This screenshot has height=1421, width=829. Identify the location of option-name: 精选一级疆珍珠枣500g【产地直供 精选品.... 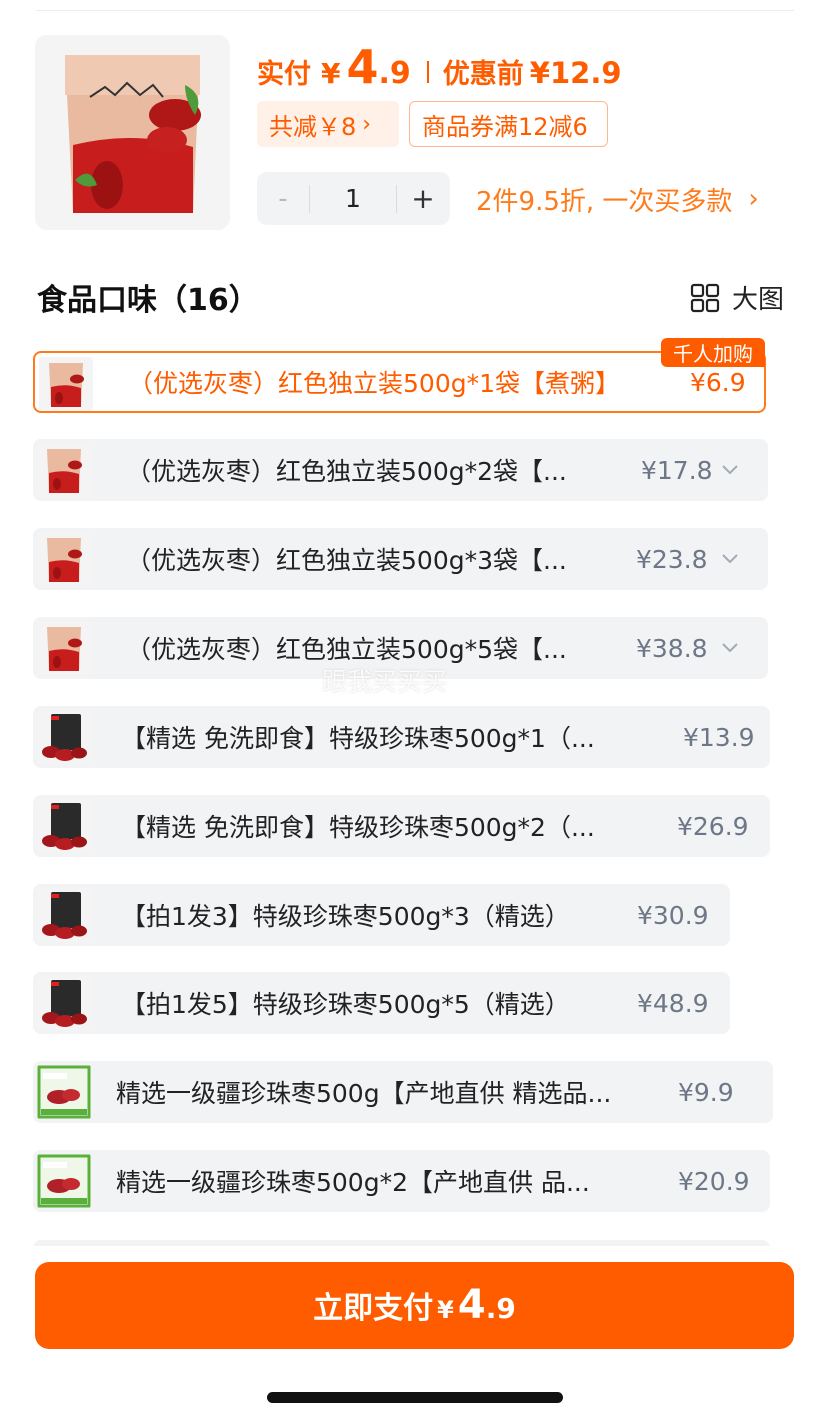
(364, 1093).